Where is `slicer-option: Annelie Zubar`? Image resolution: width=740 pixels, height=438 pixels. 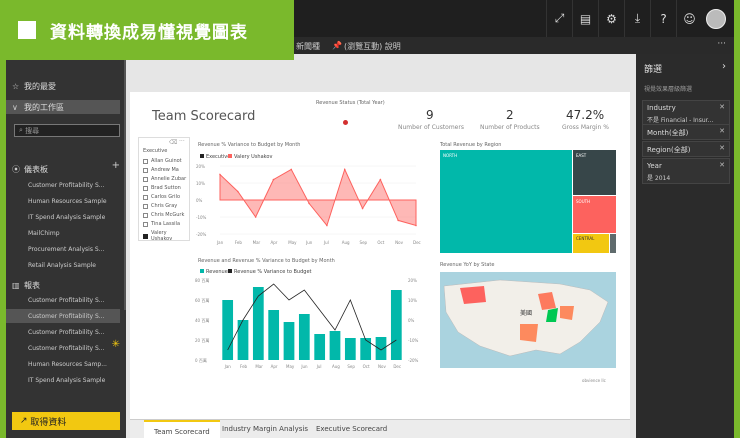
slicer-option: Annelie Zubar is located at coordinates (164, 179).